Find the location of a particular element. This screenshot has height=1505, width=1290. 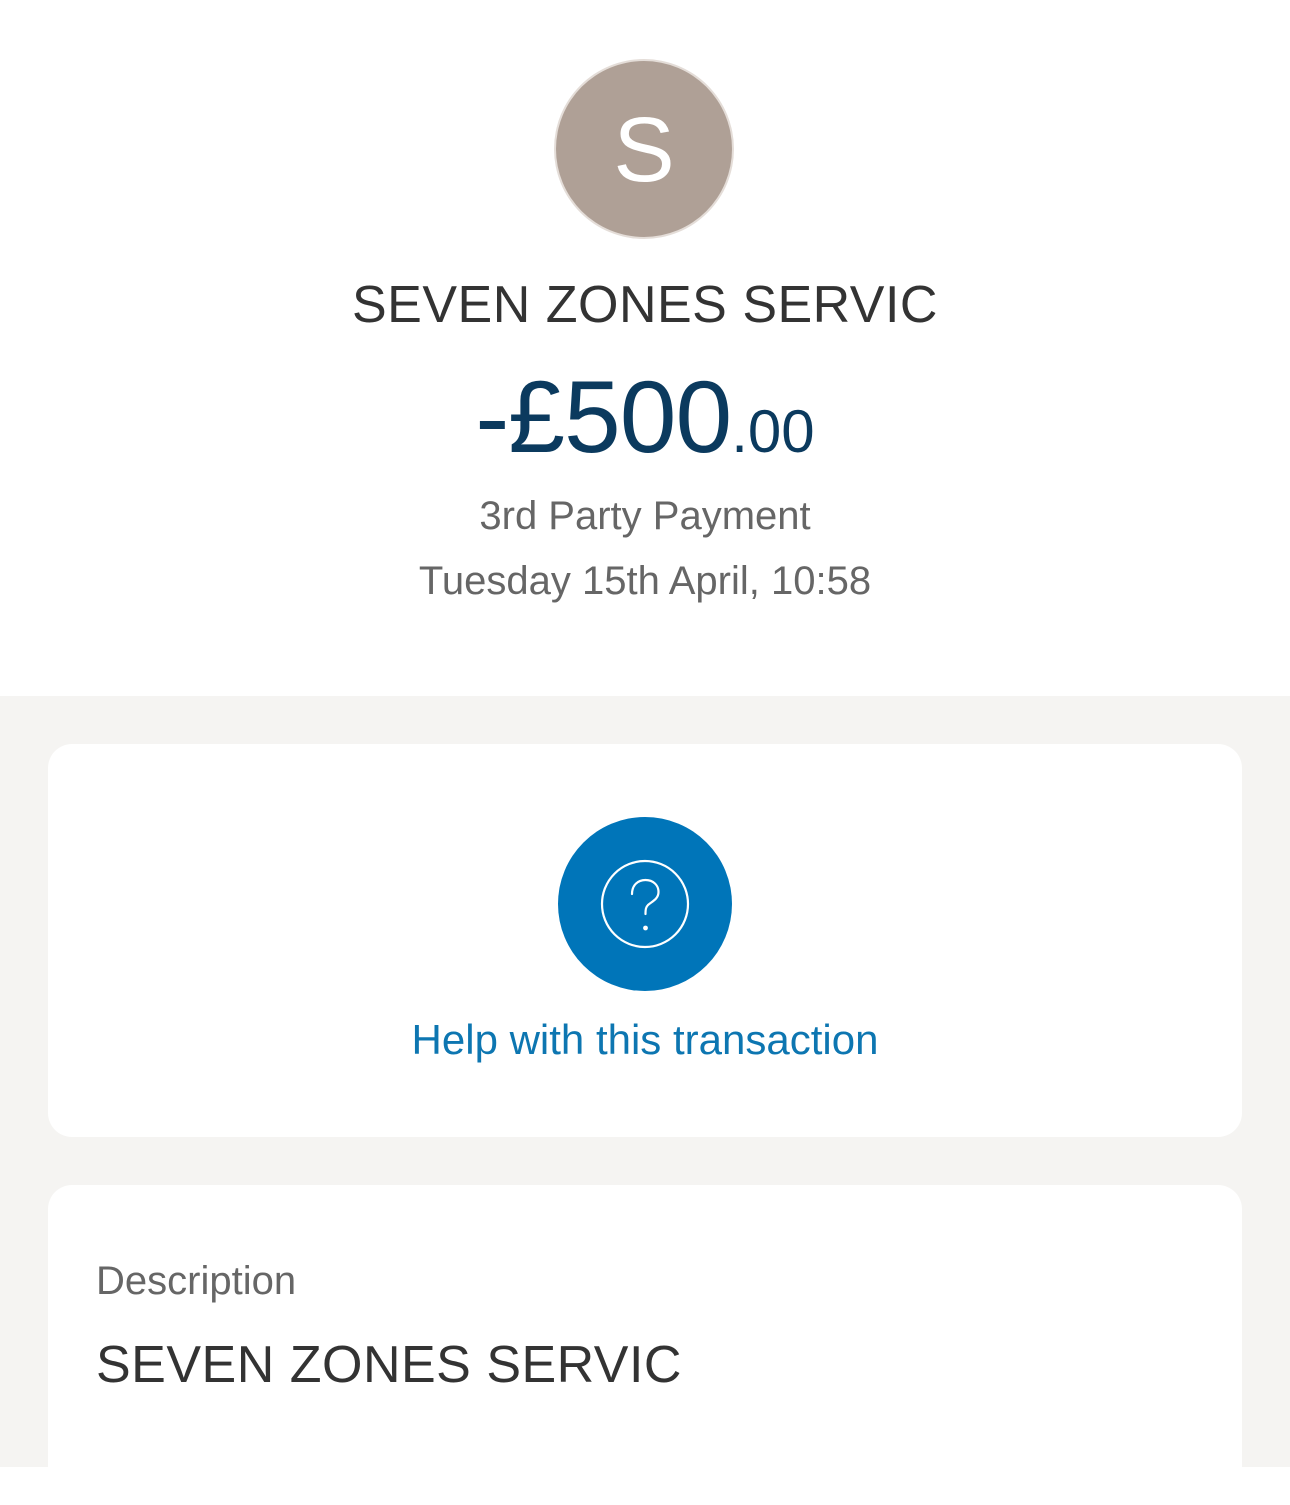

transaction-type: 3rd Party Payment is located at coordinates (645, 516).